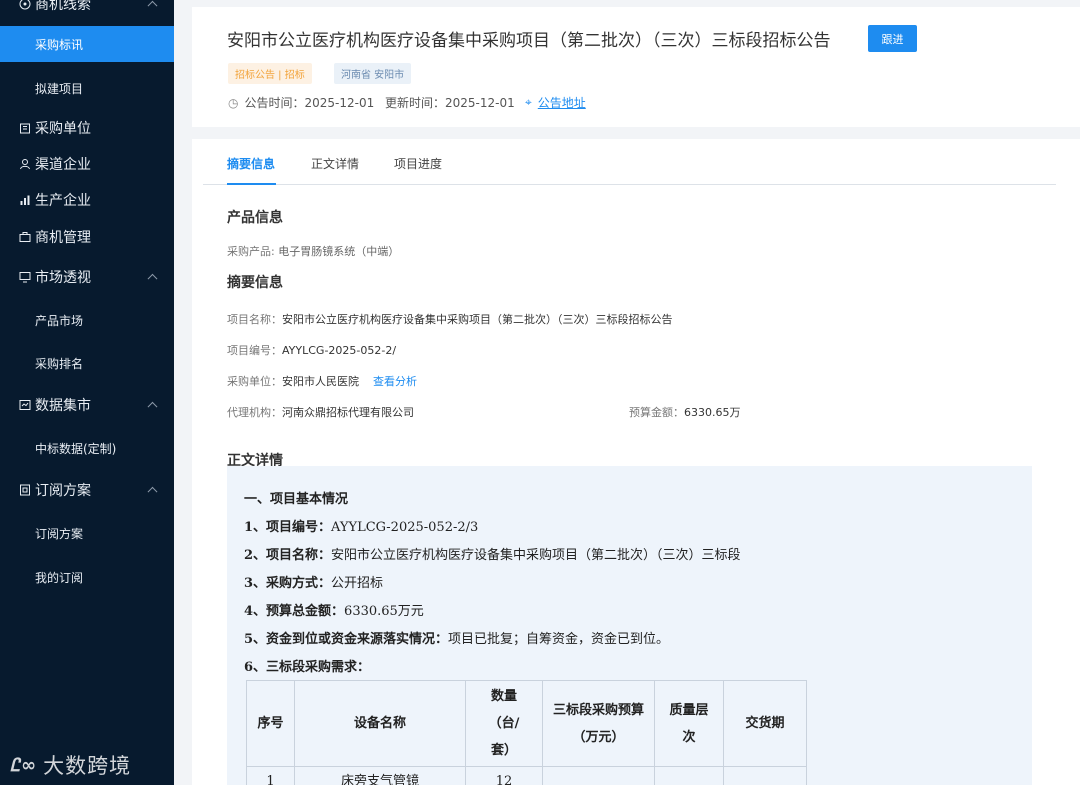  Describe the element at coordinates (63, 238) in the screenshot. I see `sidebar-item-label: 商机管理` at that location.